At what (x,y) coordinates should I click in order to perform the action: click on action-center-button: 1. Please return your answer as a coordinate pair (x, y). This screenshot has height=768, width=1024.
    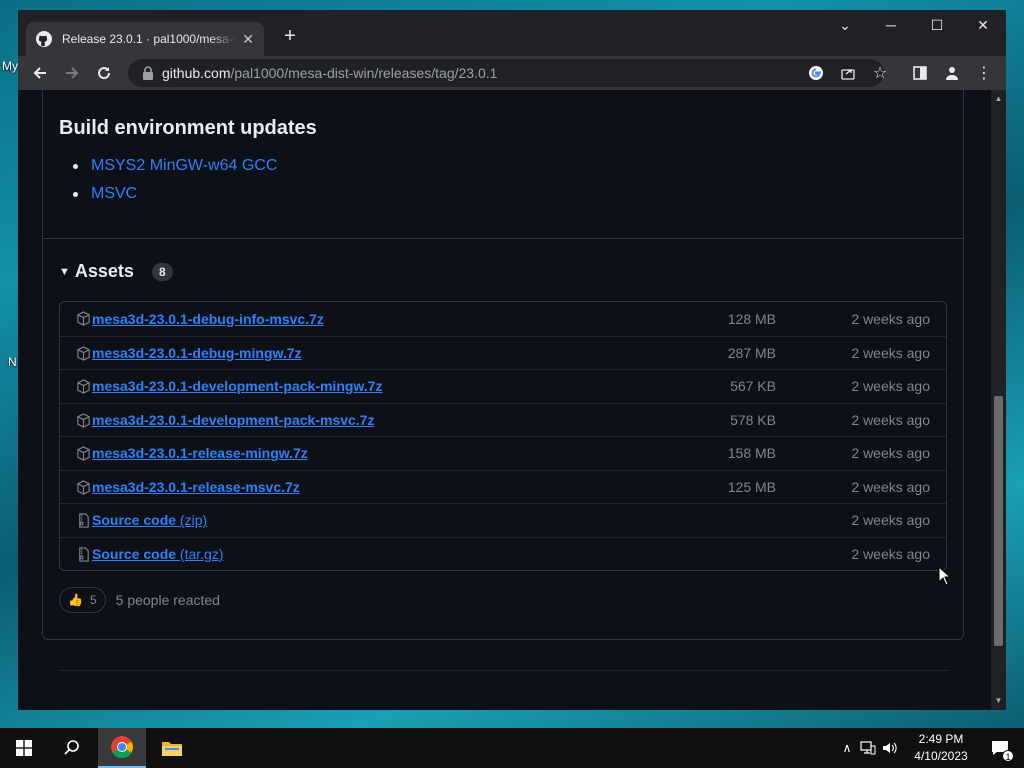
    Looking at the image, I should click on (1000, 748).